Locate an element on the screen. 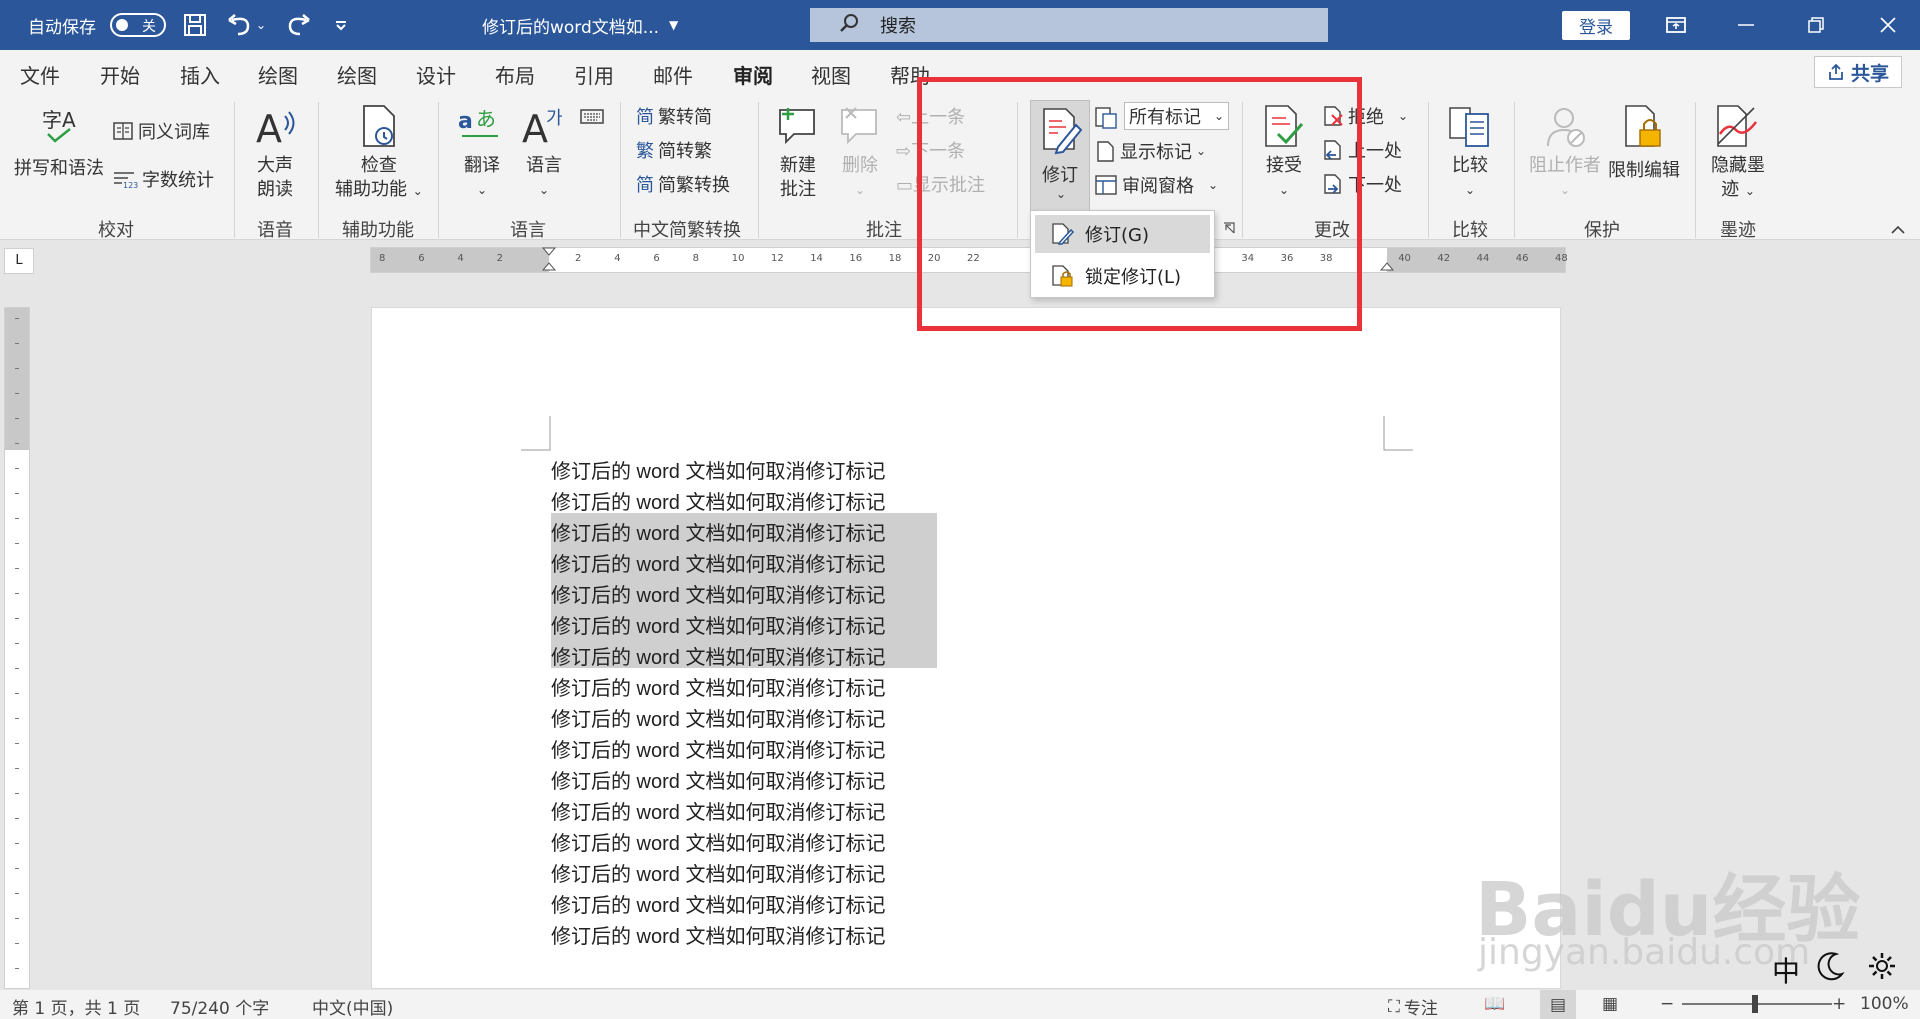 This screenshot has width=1920, height=1019. next-comment-icon: ⇨ is located at coordinates (904, 151).